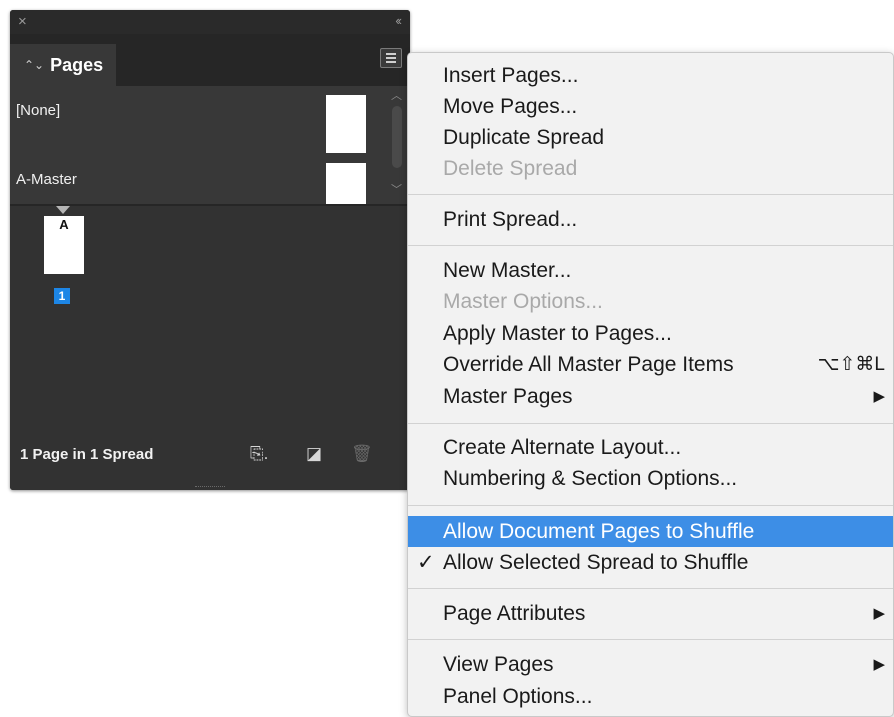  Describe the element at coordinates (34, 65) in the screenshot. I see `tab-expand-icon: ⌃⌄` at that location.